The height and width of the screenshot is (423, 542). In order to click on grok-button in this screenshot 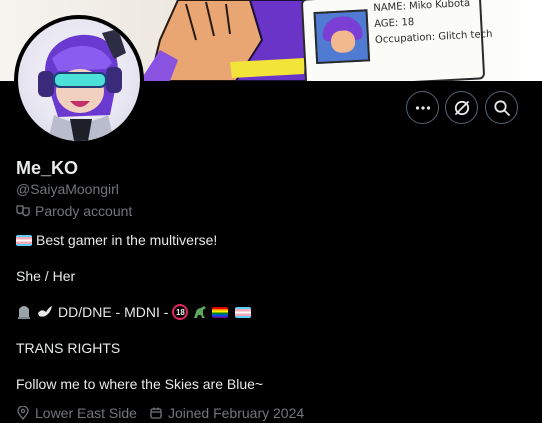, I will do `click(461, 107)`.